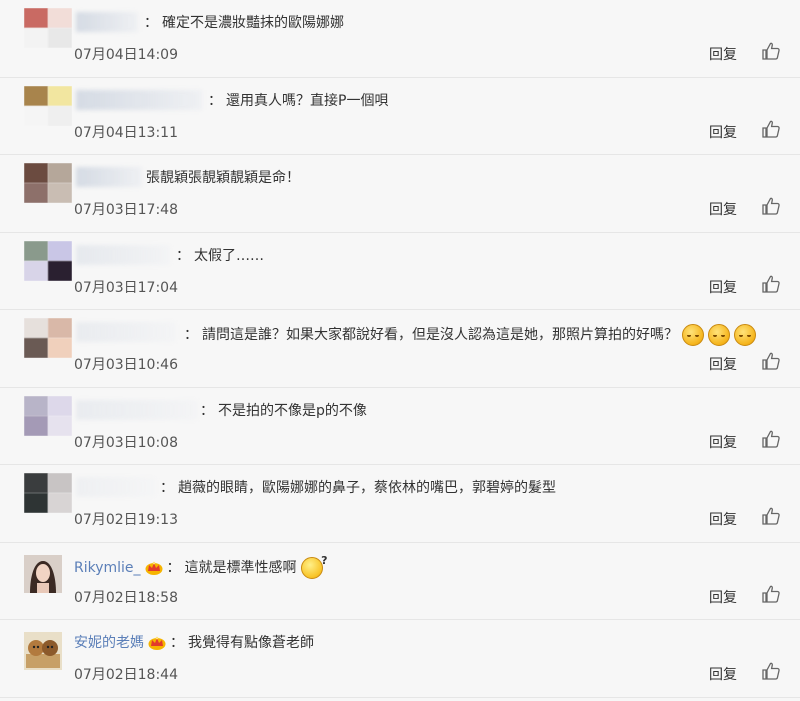 This screenshot has width=800, height=701. Describe the element at coordinates (126, 55) in the screenshot. I see `timestamp: 07月04日14:09` at that location.